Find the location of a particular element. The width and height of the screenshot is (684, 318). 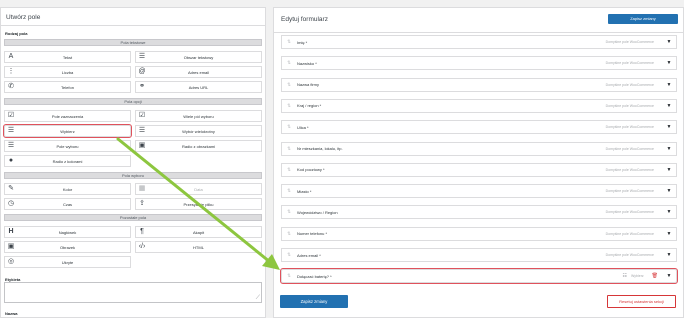

field-row-label: Kraj / region * is located at coordinates (309, 106).